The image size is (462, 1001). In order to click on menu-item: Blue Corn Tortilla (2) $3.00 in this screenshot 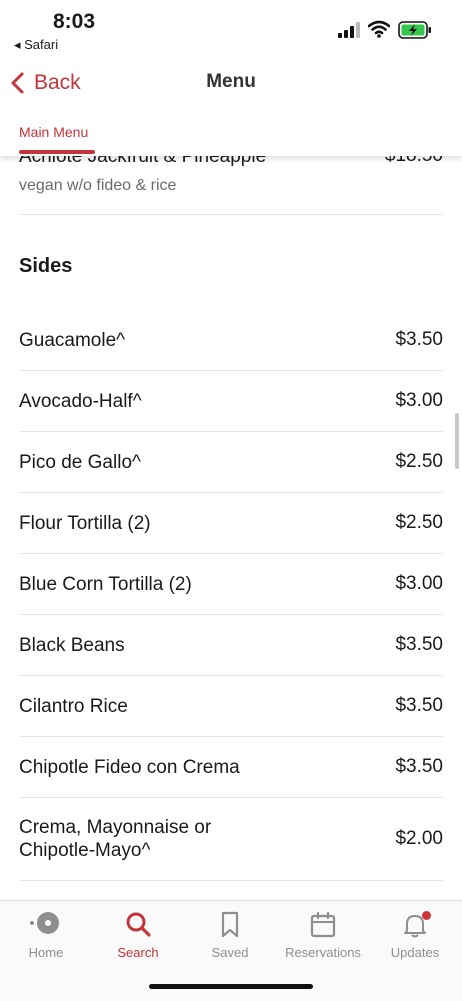, I will do `click(231, 584)`.